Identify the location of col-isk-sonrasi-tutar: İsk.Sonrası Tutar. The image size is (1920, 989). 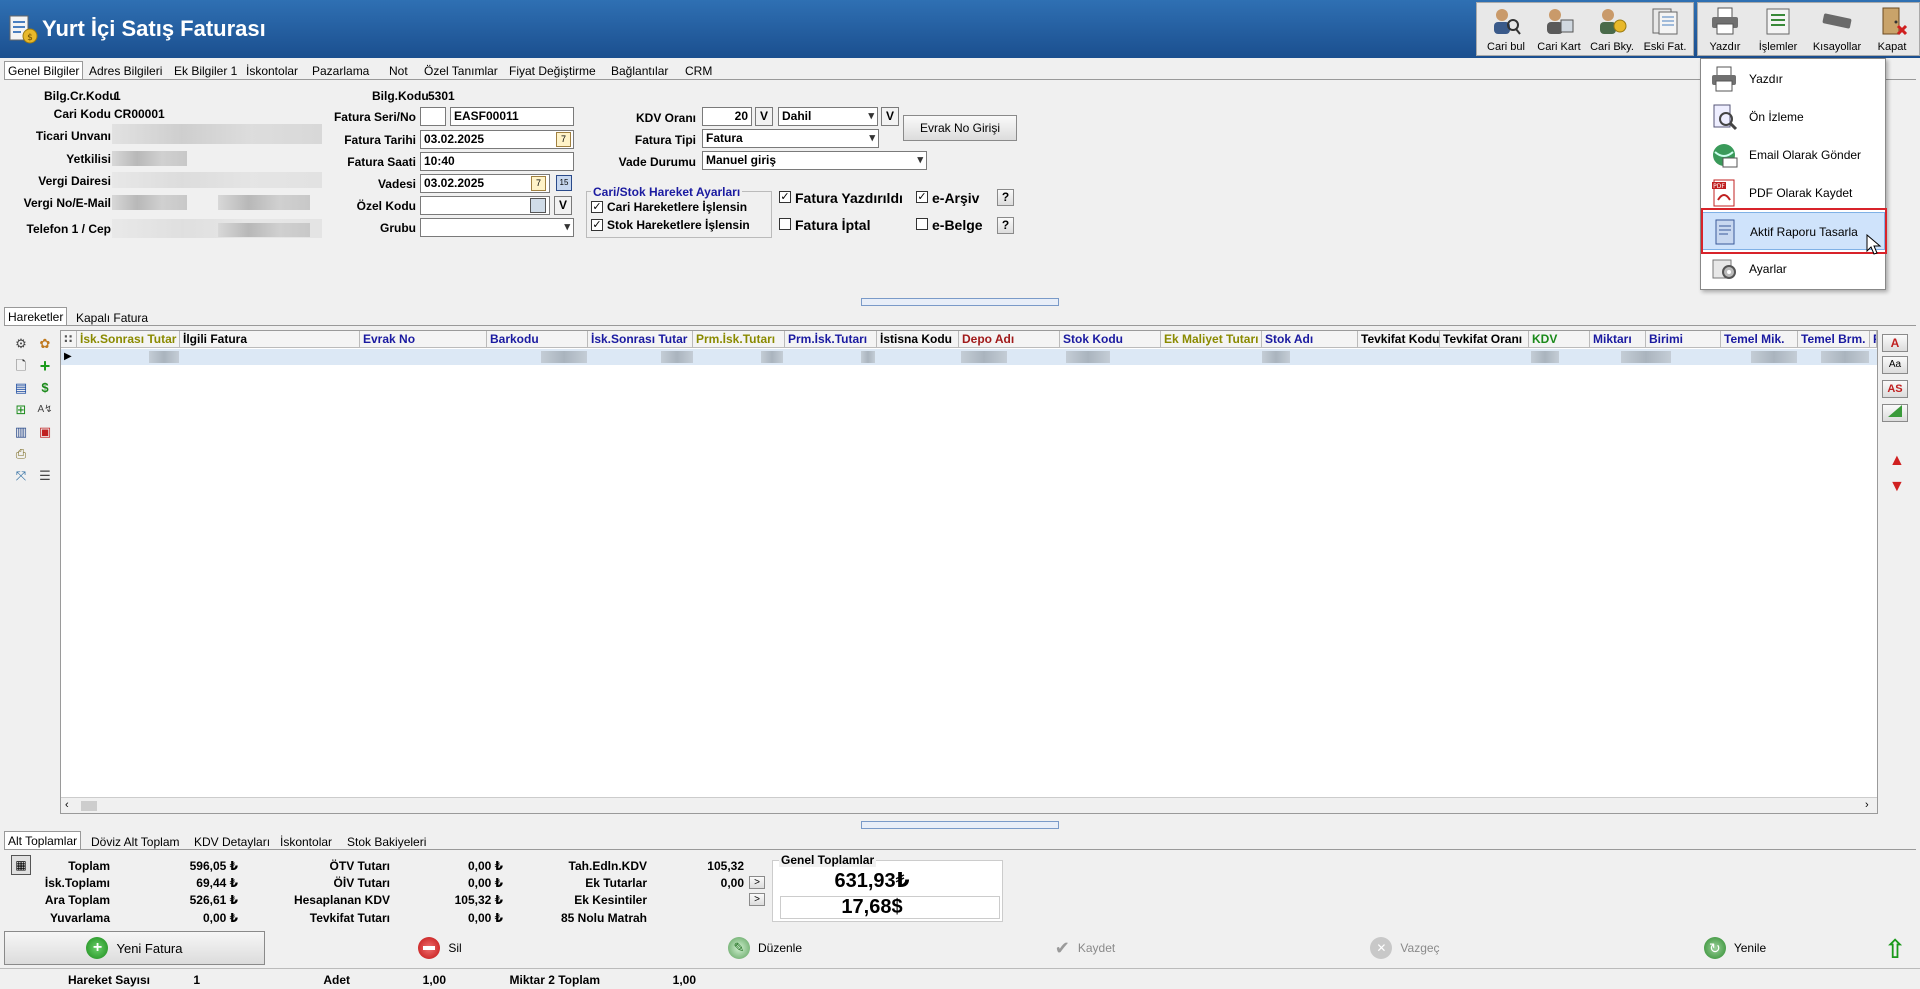
(128, 339).